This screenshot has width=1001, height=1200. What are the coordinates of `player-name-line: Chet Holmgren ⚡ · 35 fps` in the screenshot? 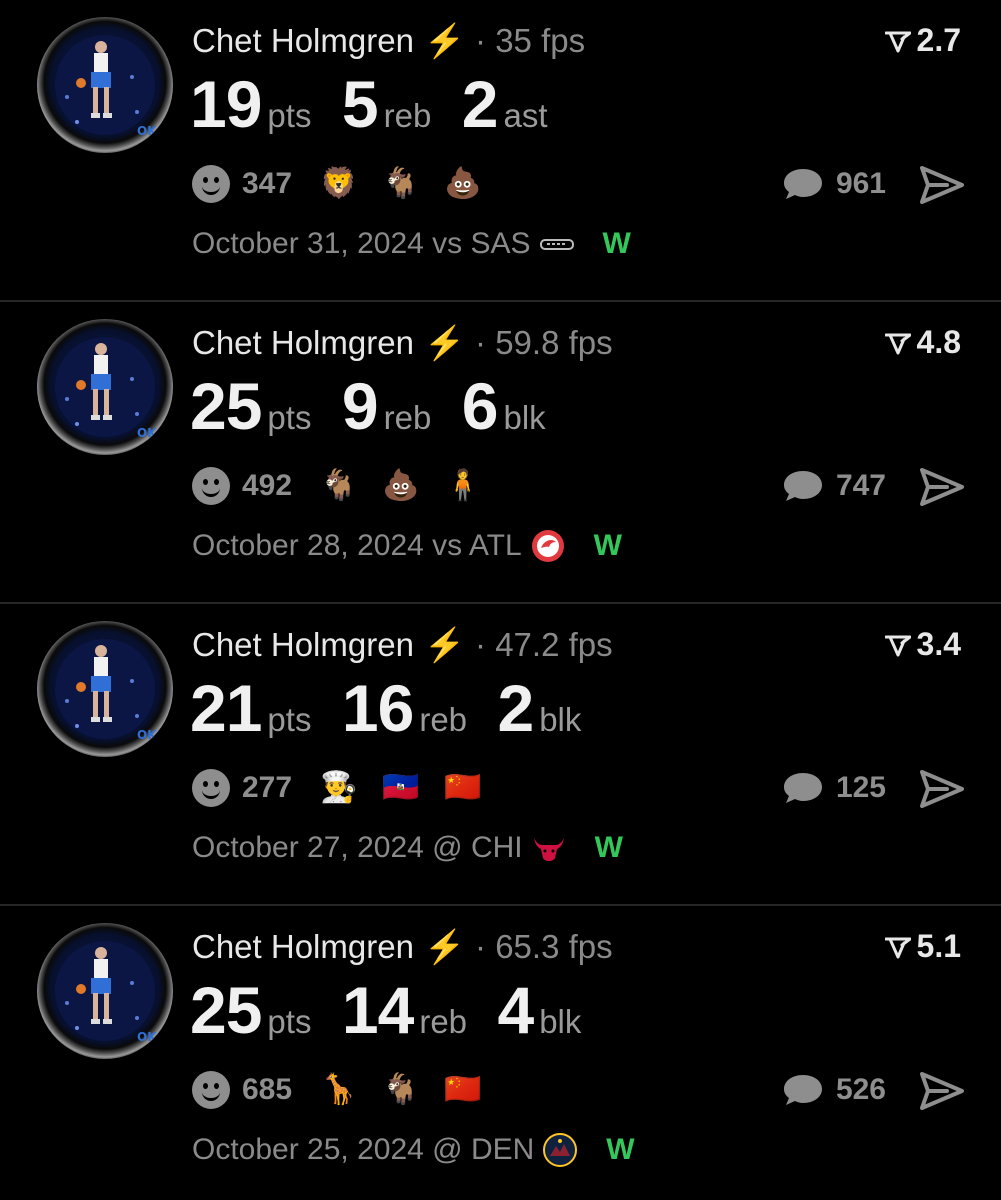 It's located at (388, 41).